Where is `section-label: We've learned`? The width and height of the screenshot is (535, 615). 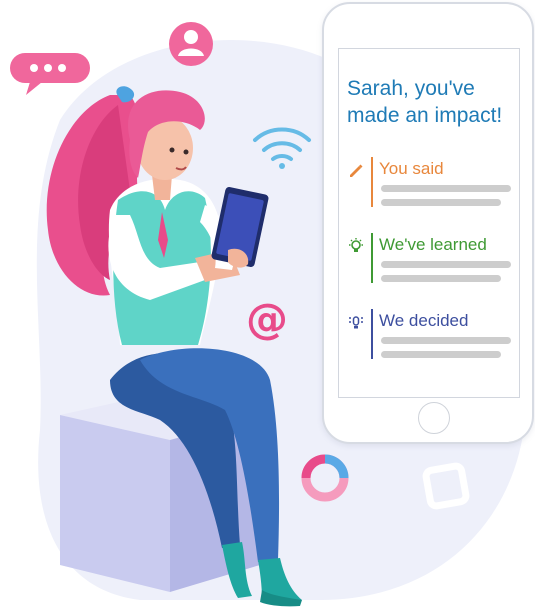
section-label: We've learned is located at coordinates (433, 244).